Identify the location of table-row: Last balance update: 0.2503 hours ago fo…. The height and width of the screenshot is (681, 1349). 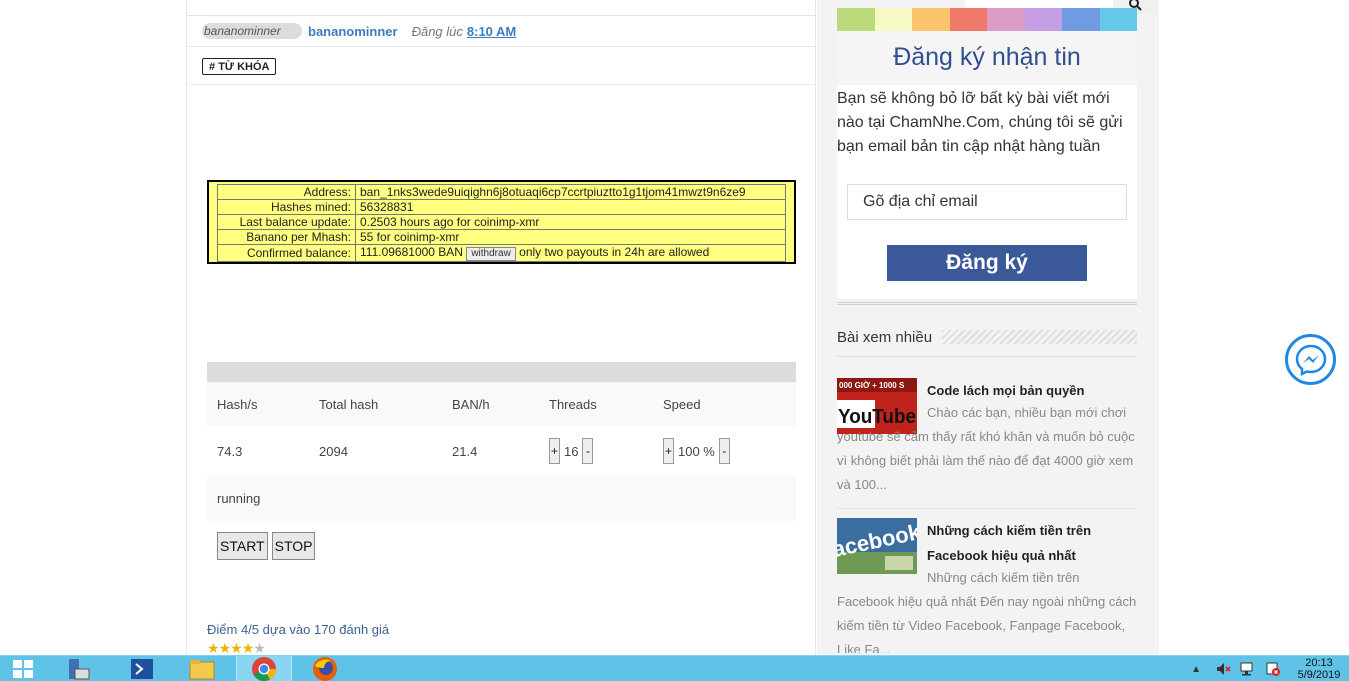
(501, 222).